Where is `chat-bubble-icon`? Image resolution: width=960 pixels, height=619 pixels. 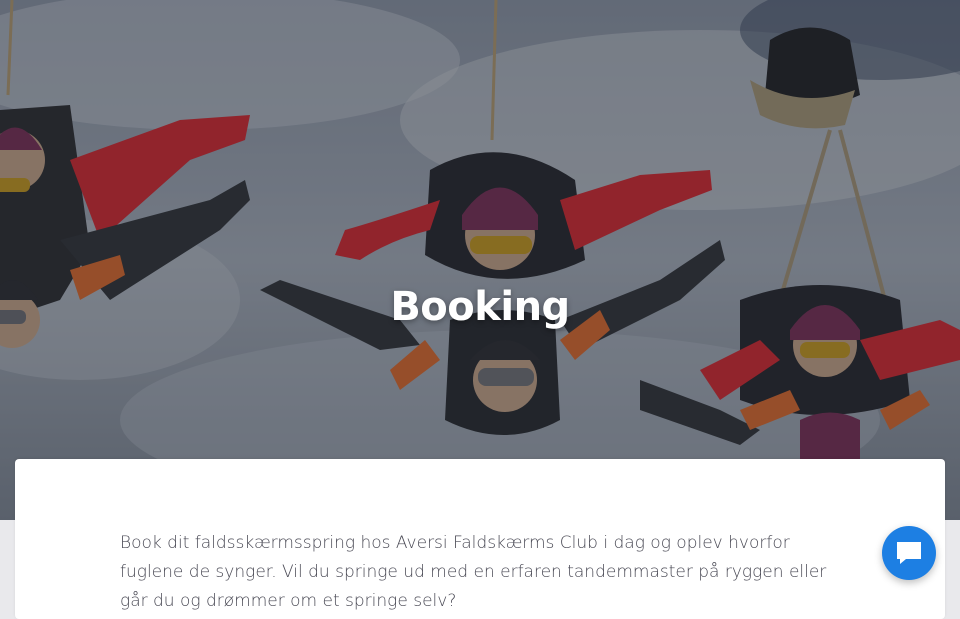 chat-bubble-icon is located at coordinates (909, 553).